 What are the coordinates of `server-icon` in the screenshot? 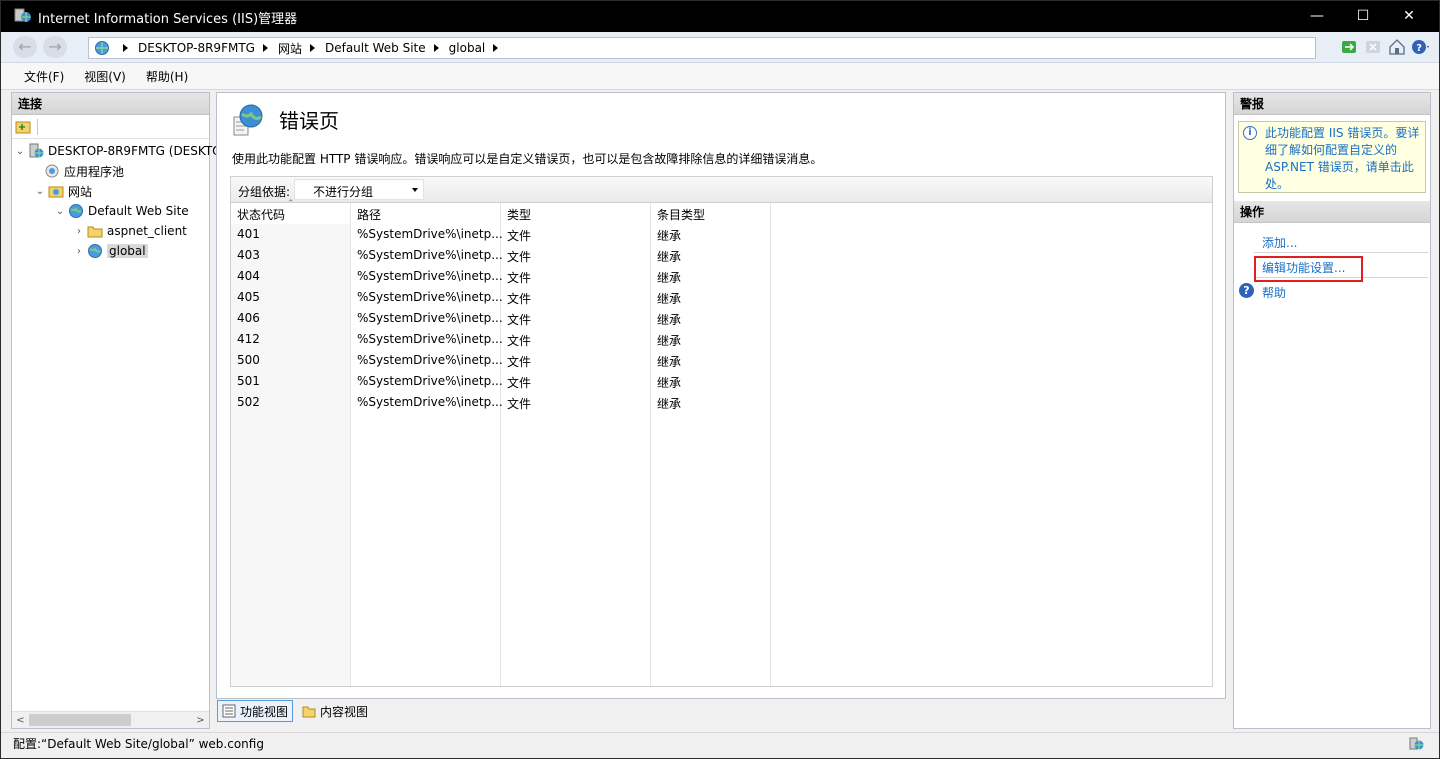 It's located at (36, 150).